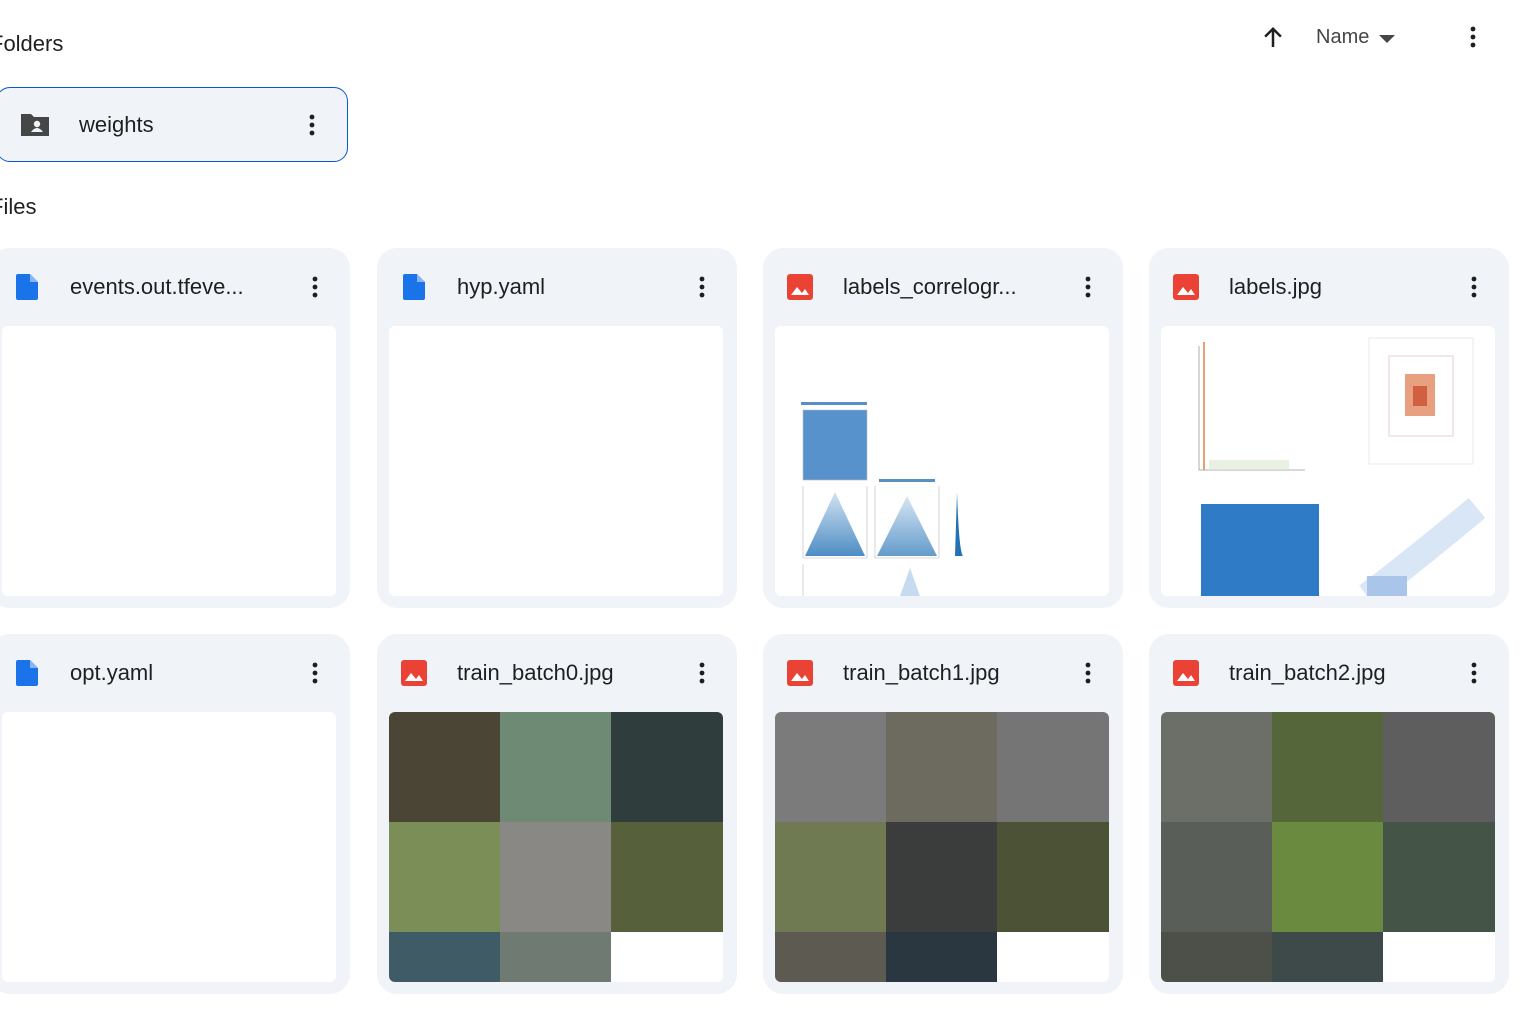 The width and height of the screenshot is (1528, 1032). Describe the element at coordinates (1328, 461) in the screenshot. I see `labels-plot-thumbnail` at that location.